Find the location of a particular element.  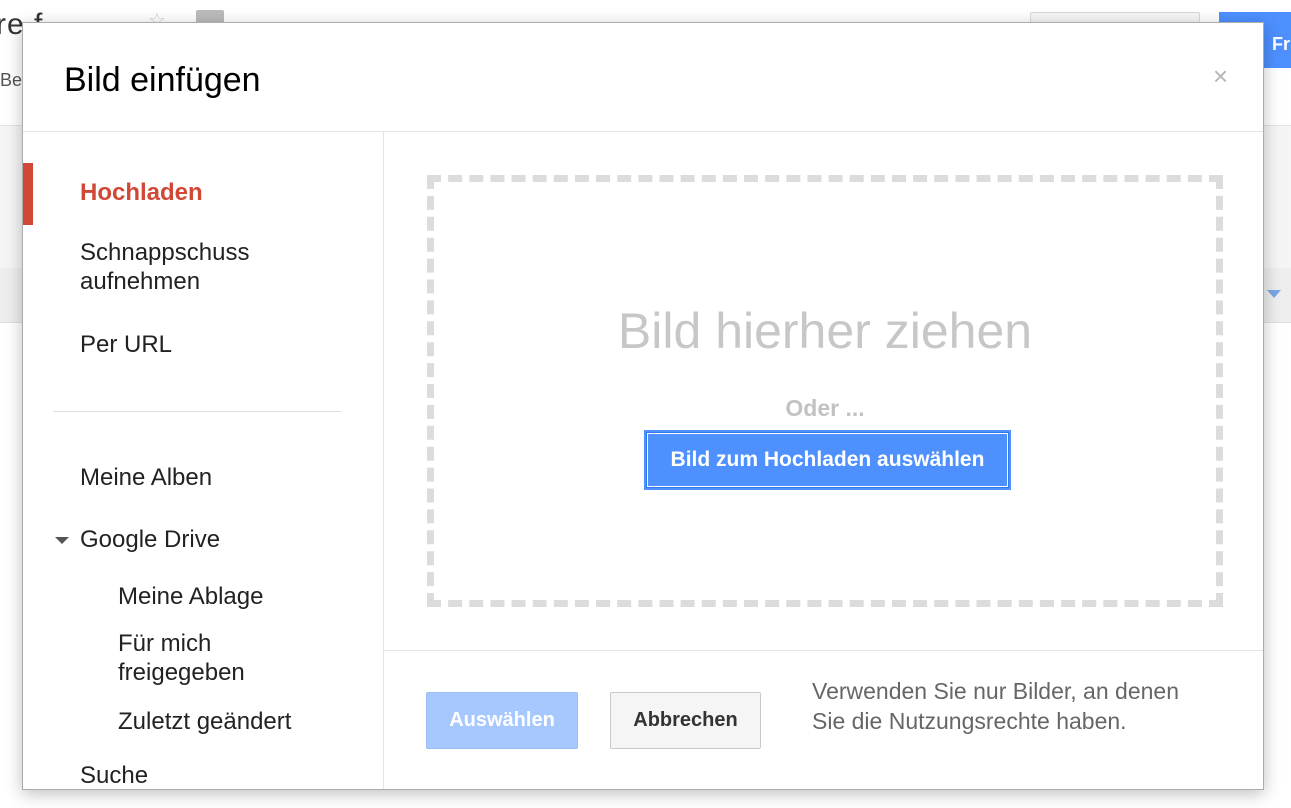

select-button: Auswählen is located at coordinates (502, 720).